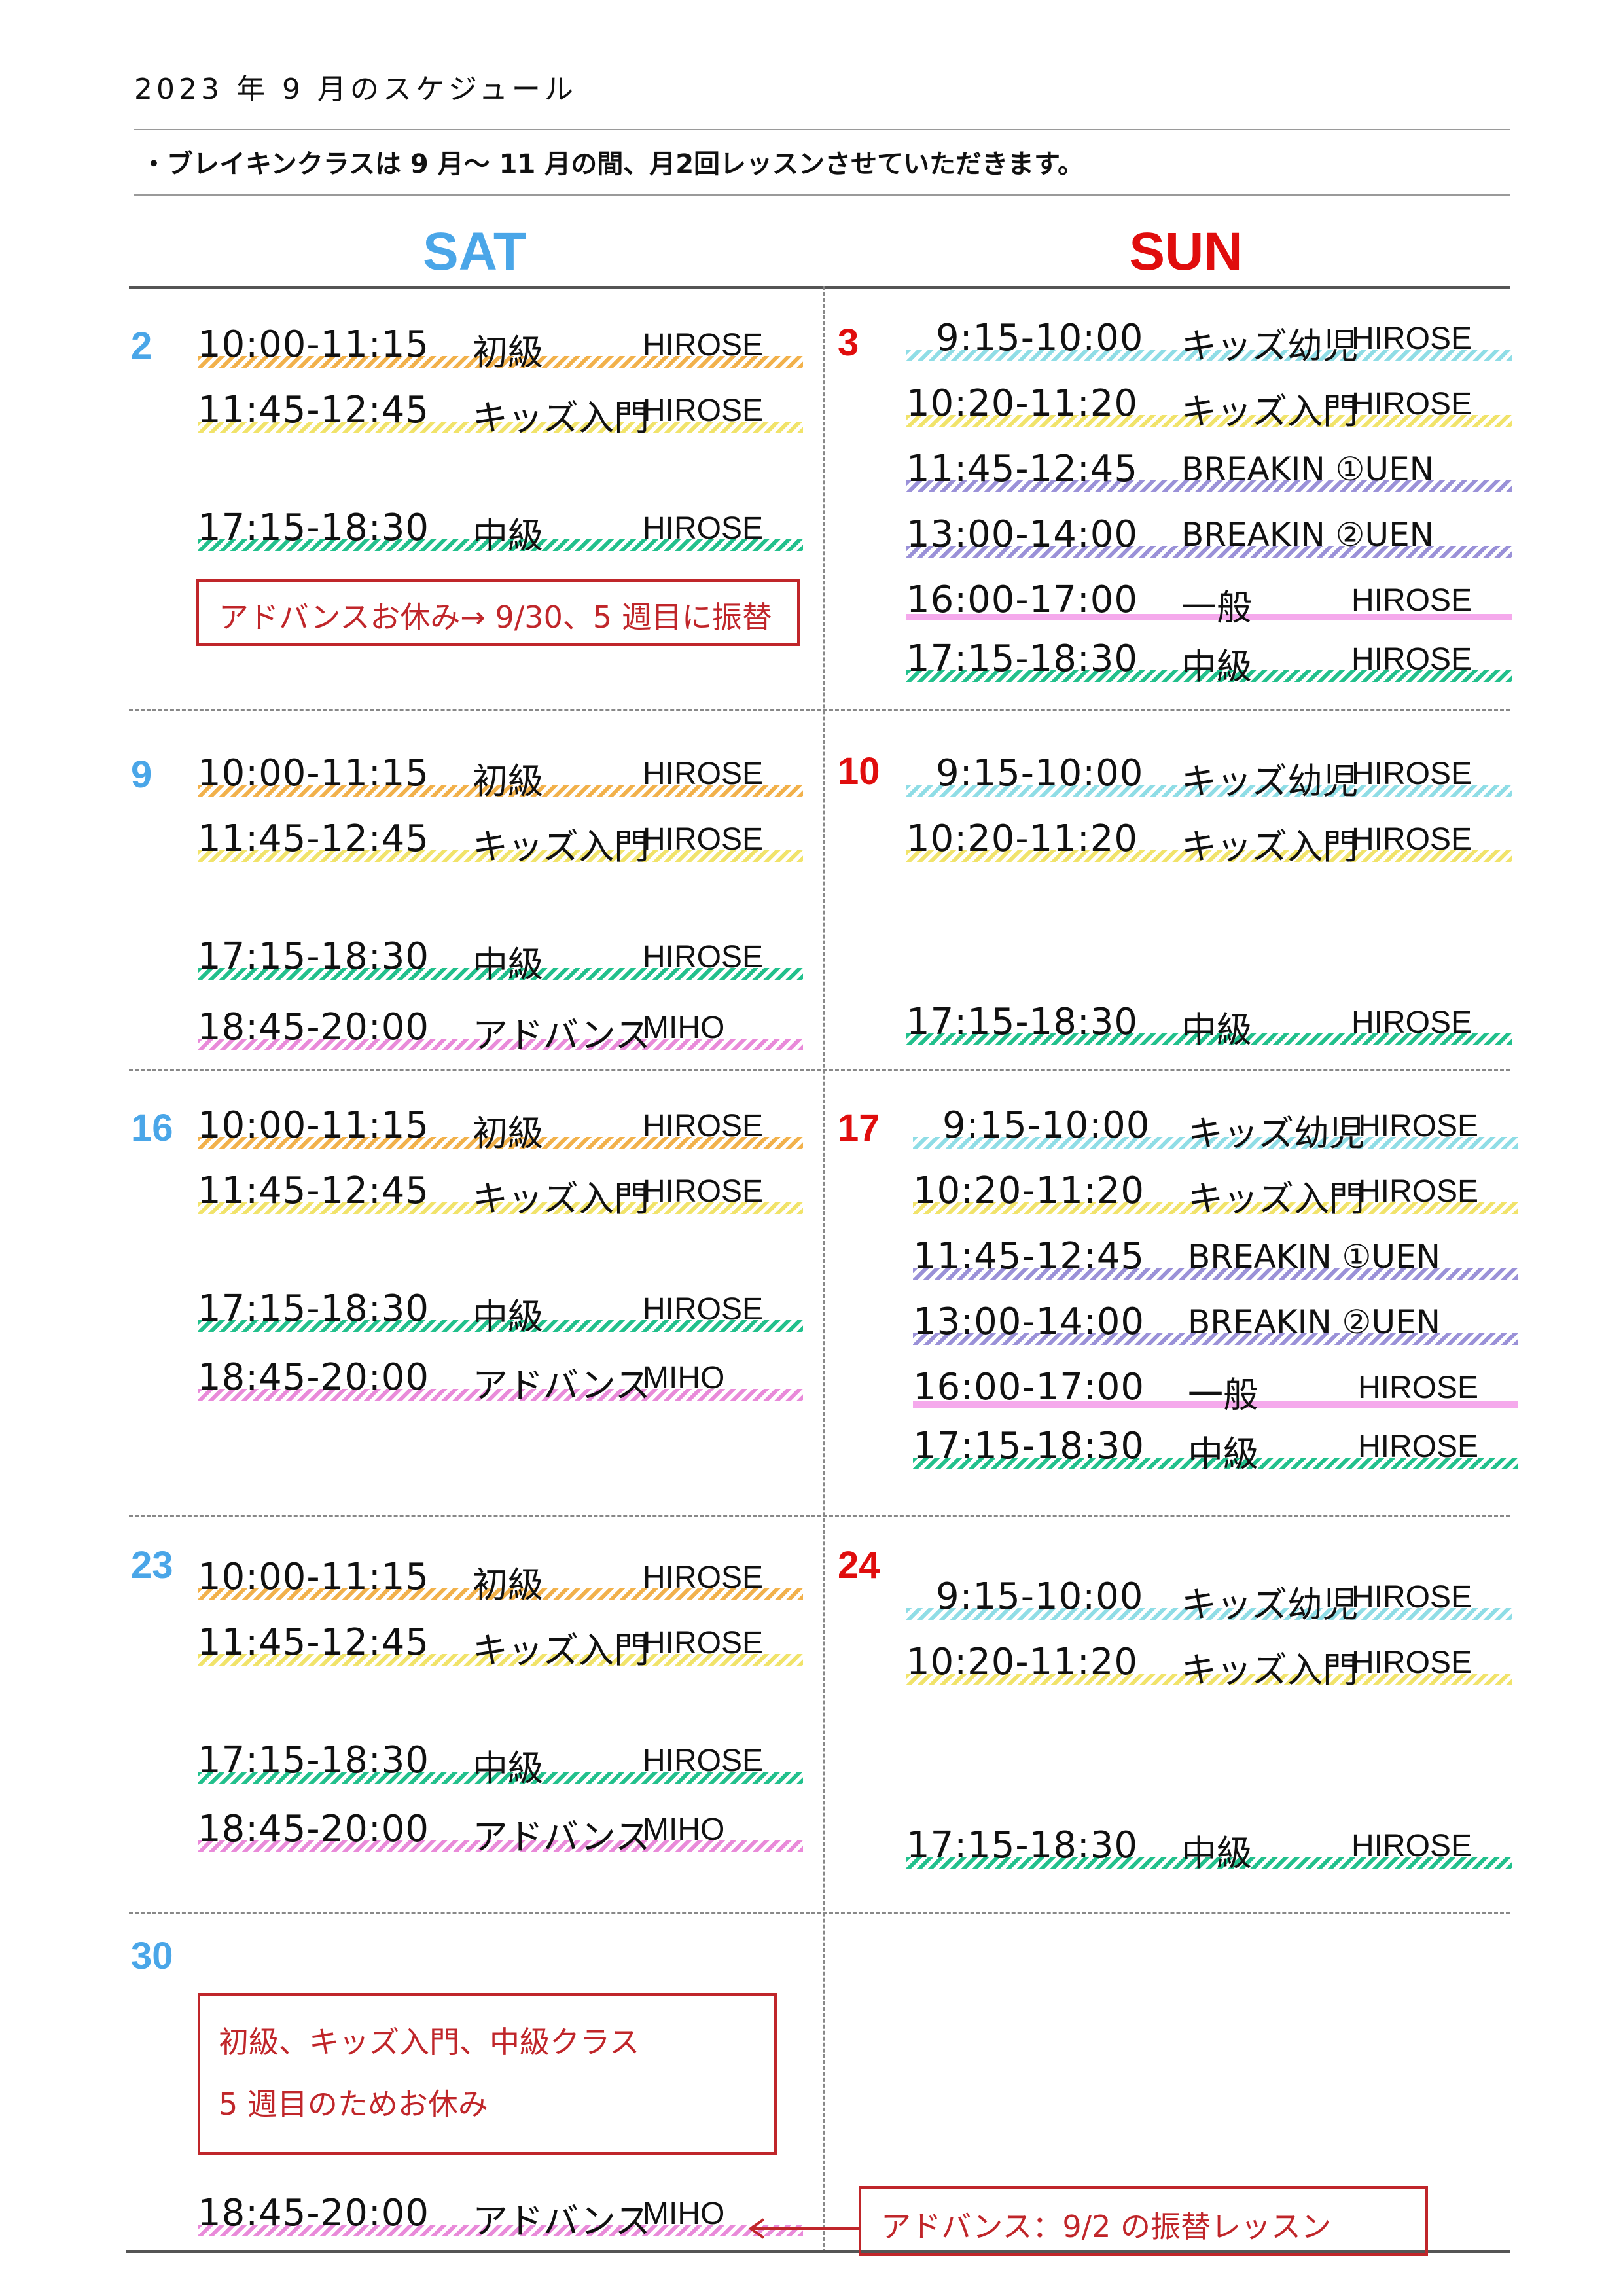  What do you see at coordinates (820, 287) in the screenshot?
I see `header-rule` at bounding box center [820, 287].